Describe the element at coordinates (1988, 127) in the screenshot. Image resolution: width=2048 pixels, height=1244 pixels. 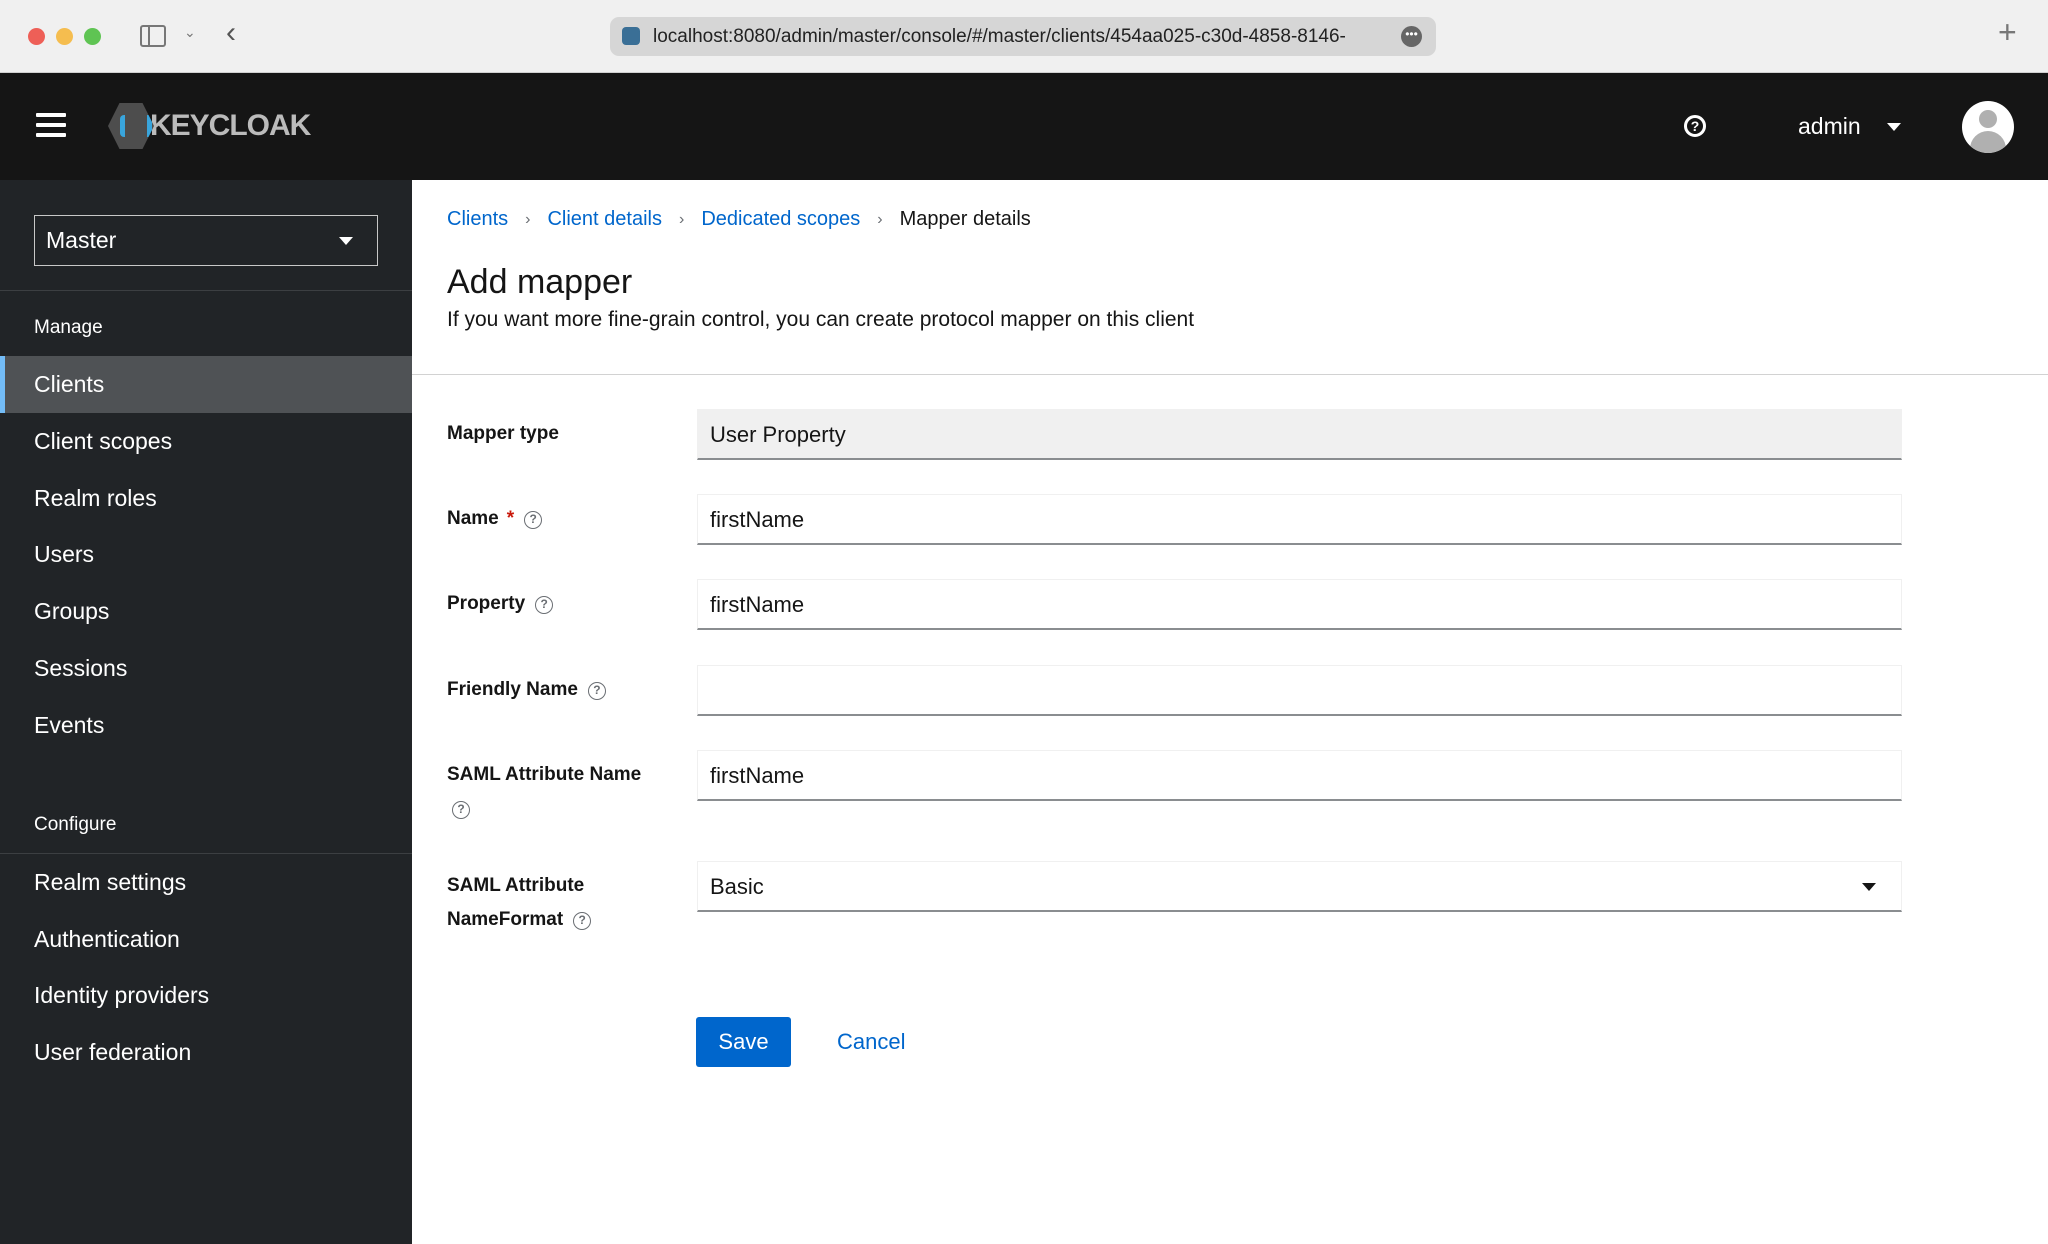
I see `avatar` at that location.